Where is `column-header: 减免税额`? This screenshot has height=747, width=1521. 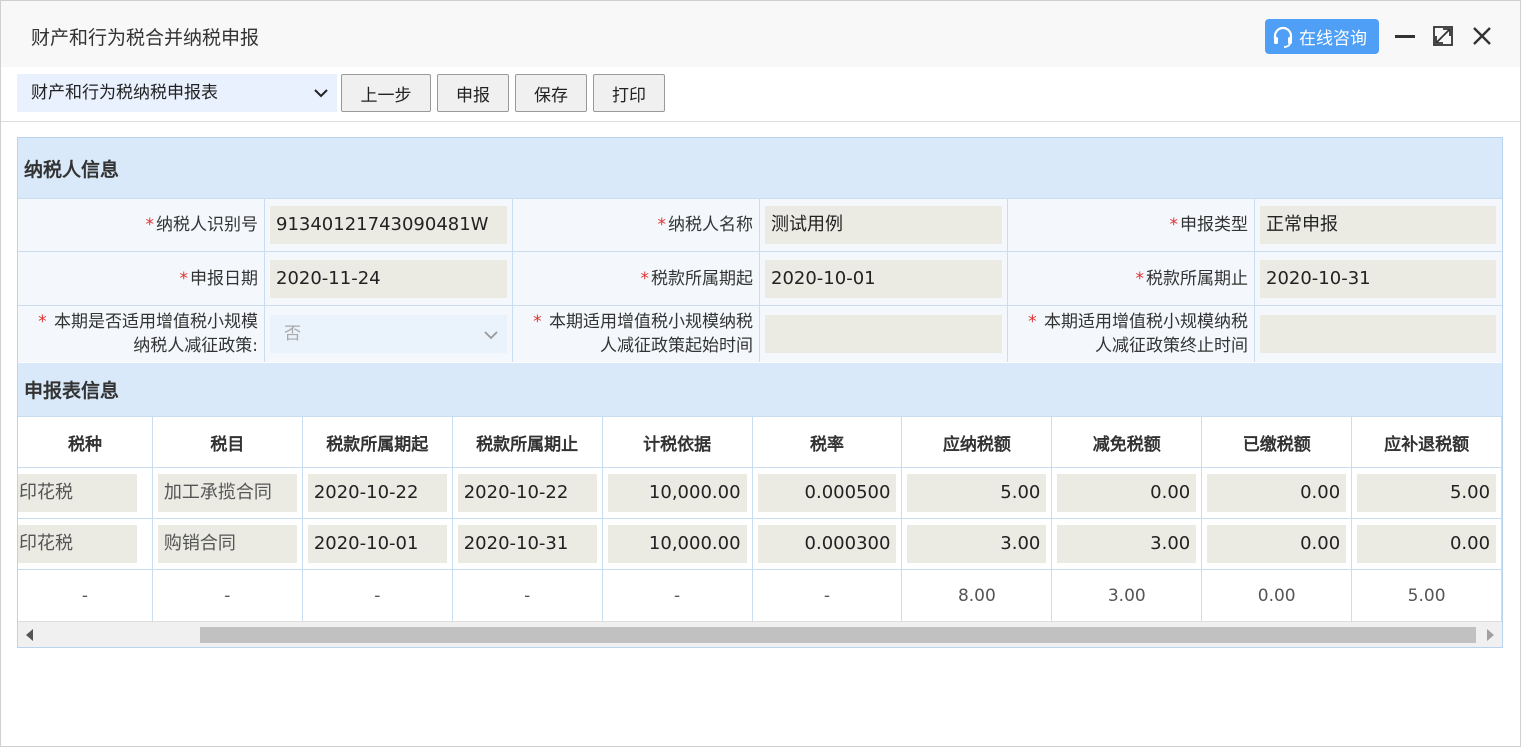
column-header: 减免税额 is located at coordinates (1127, 442).